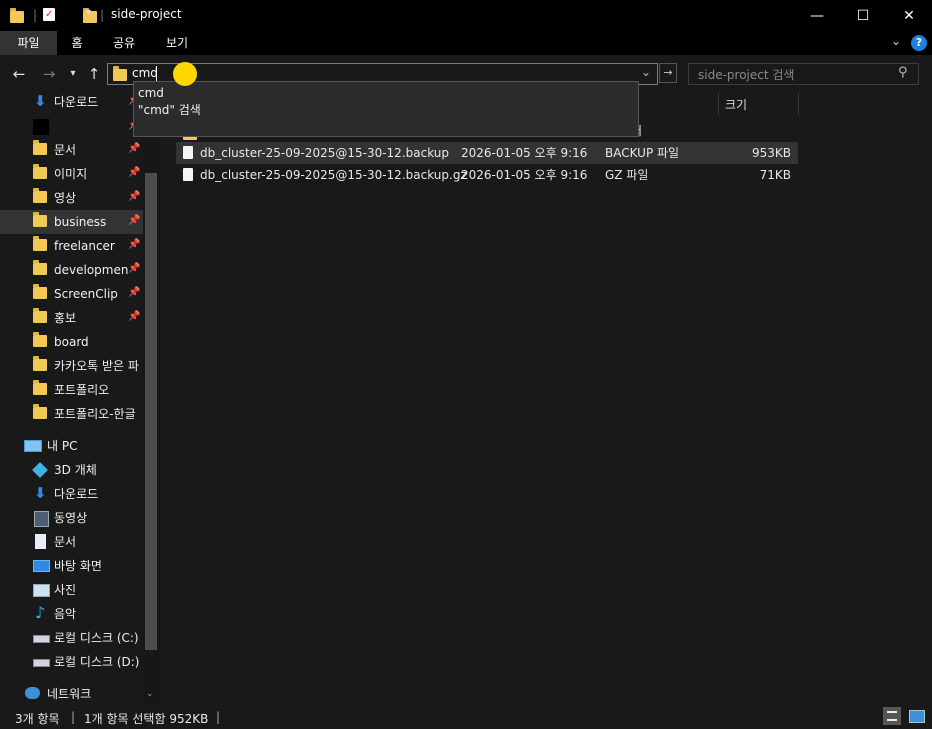 The width and height of the screenshot is (932, 729). What do you see at coordinates (49, 14) in the screenshot?
I see `properties-icon: ✓` at bounding box center [49, 14].